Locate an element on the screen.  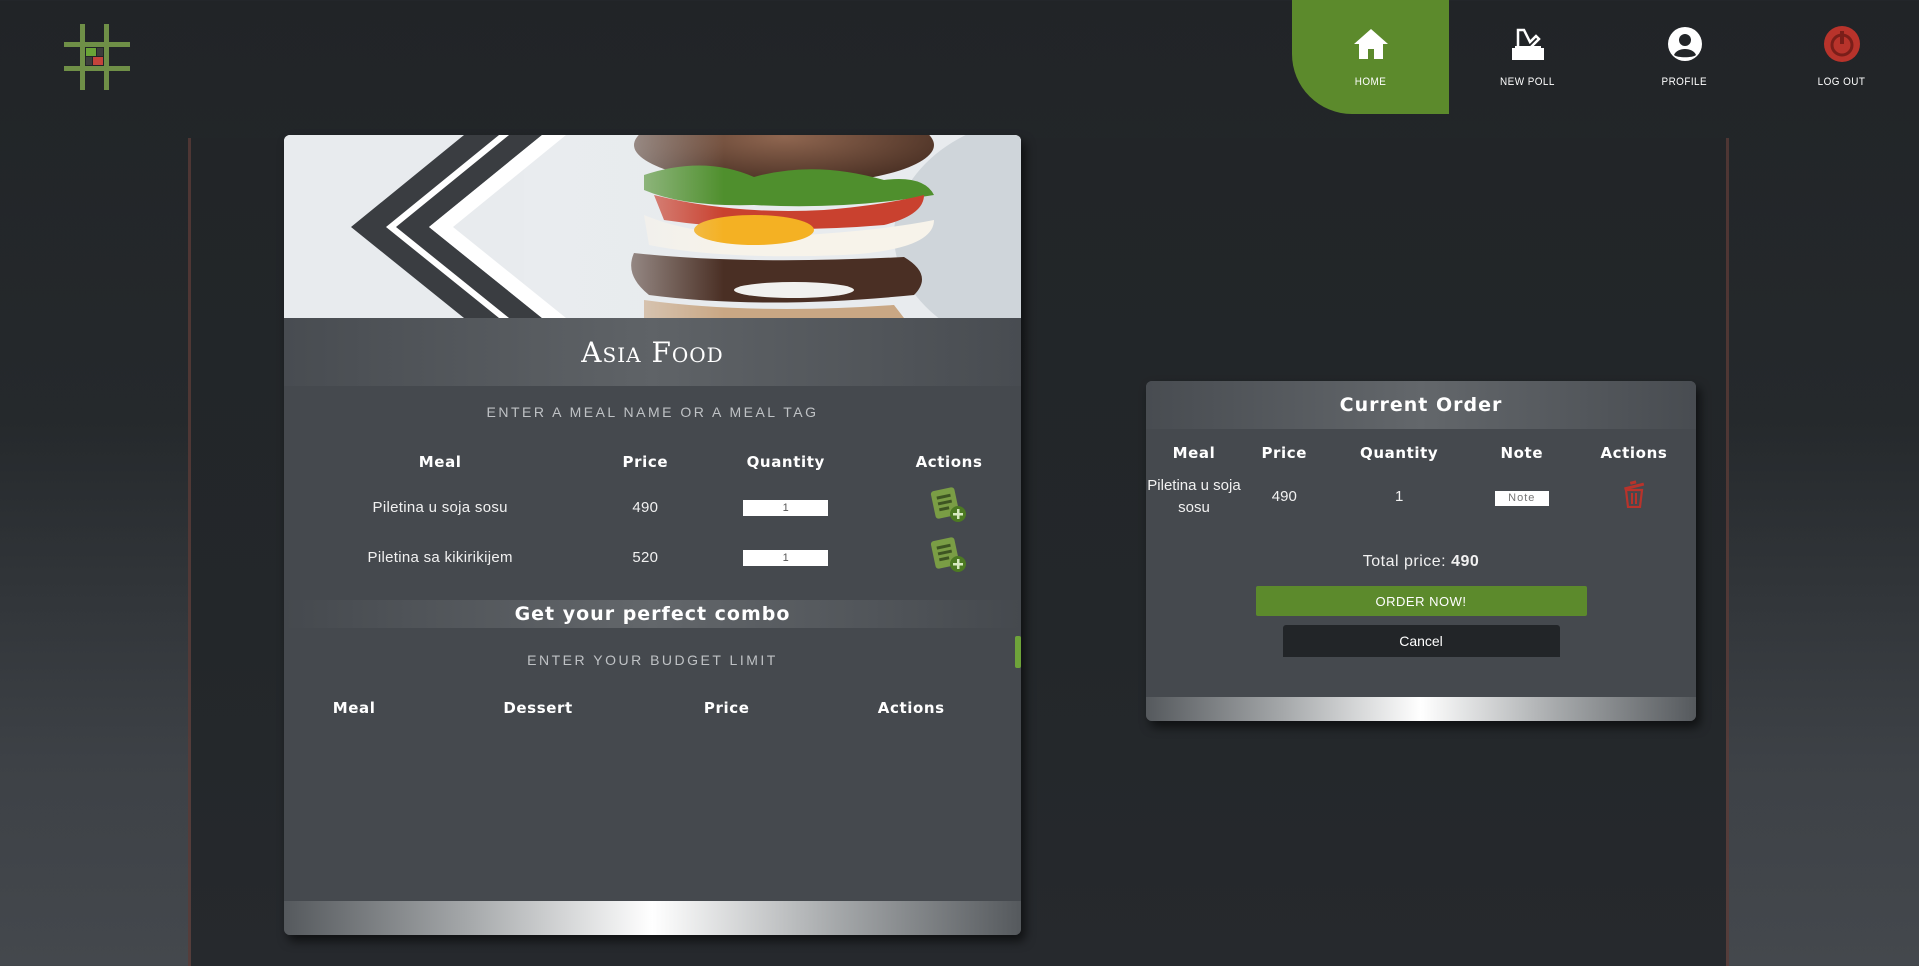
nav-home-label: HOME is located at coordinates (1370, 82).